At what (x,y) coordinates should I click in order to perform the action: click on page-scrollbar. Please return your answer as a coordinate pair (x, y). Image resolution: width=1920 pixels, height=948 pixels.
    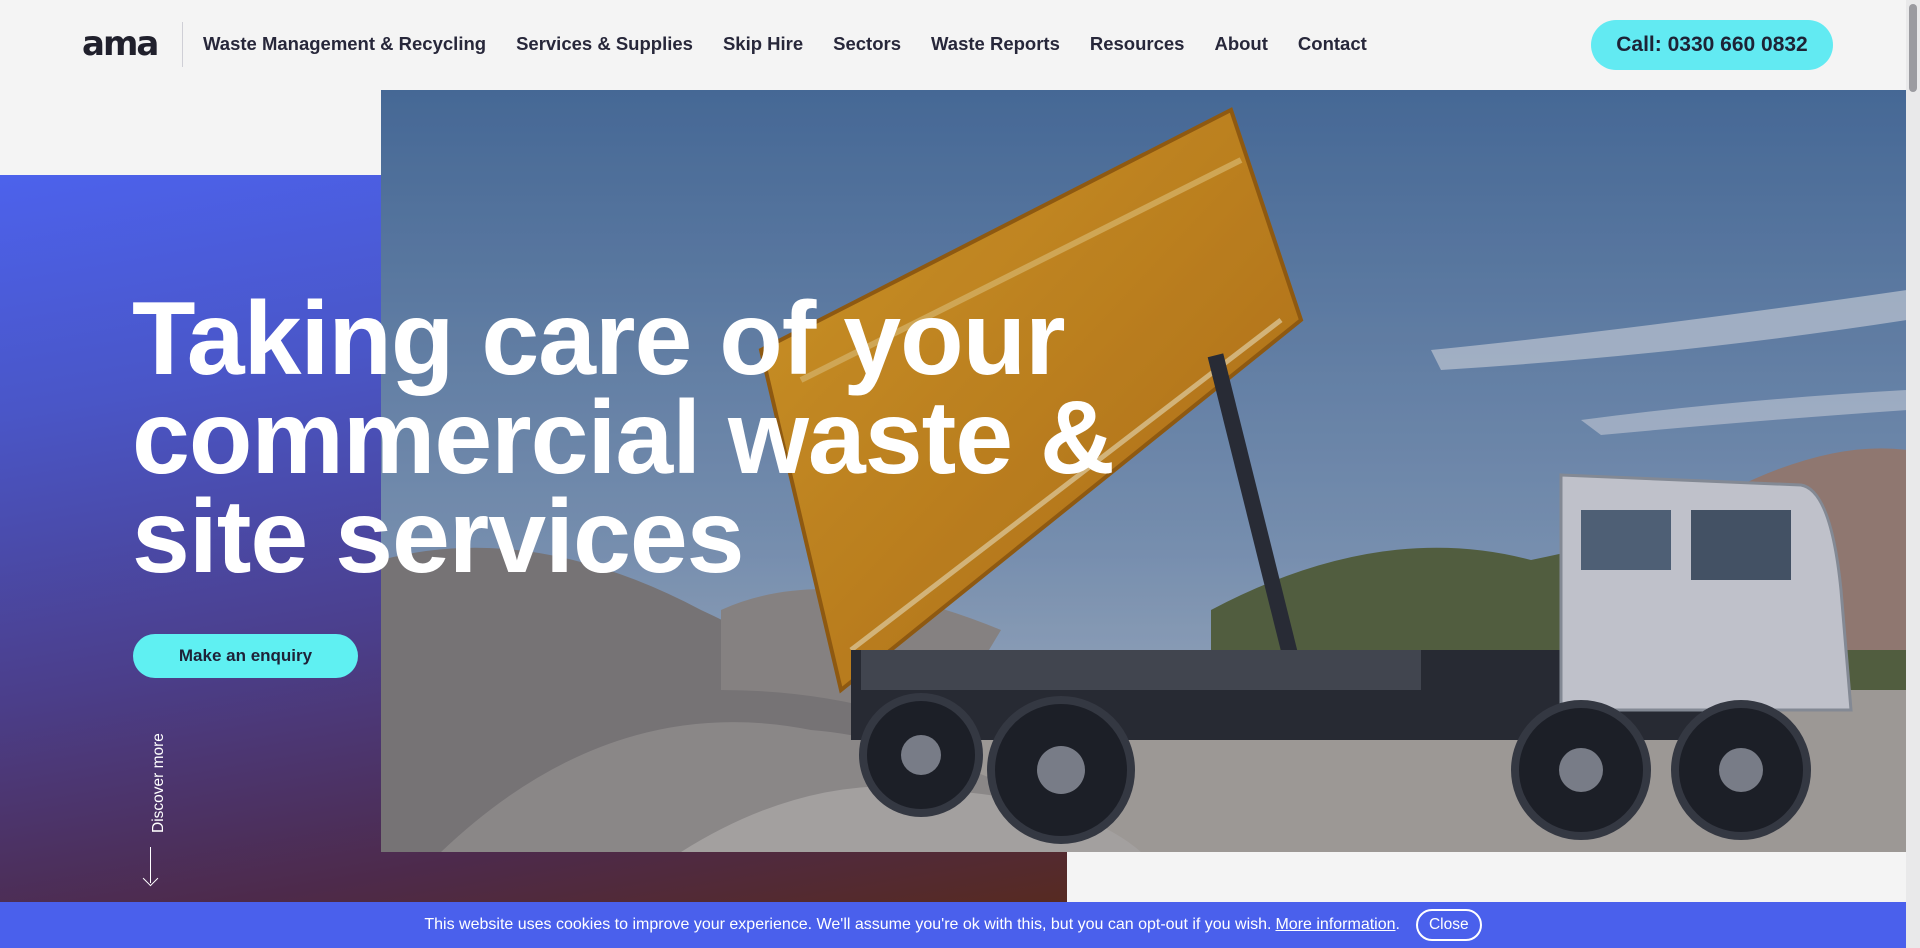
    Looking at the image, I should click on (1913, 474).